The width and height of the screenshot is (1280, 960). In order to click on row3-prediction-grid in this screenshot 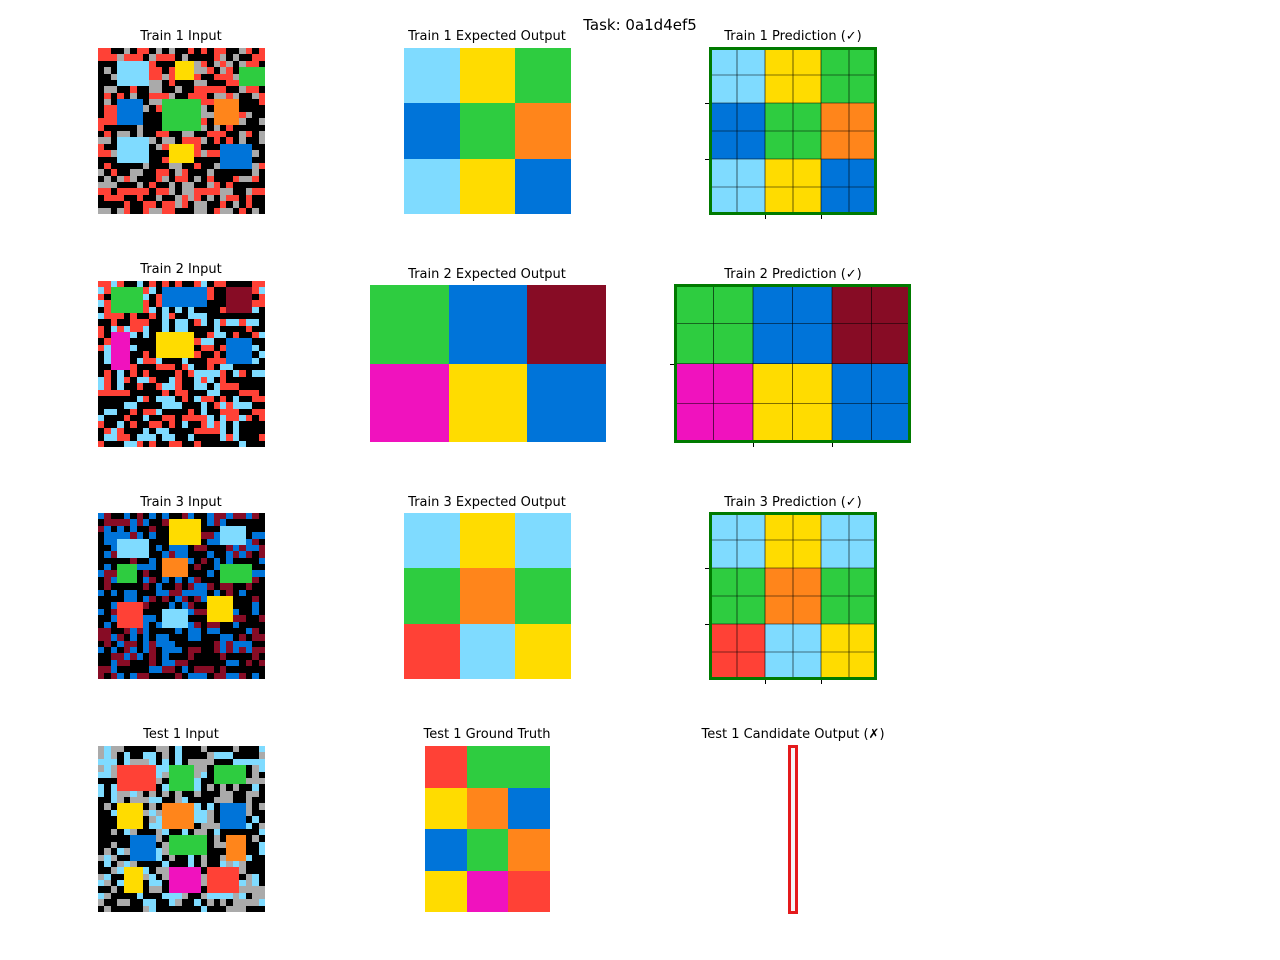, I will do `click(791, 598)`.